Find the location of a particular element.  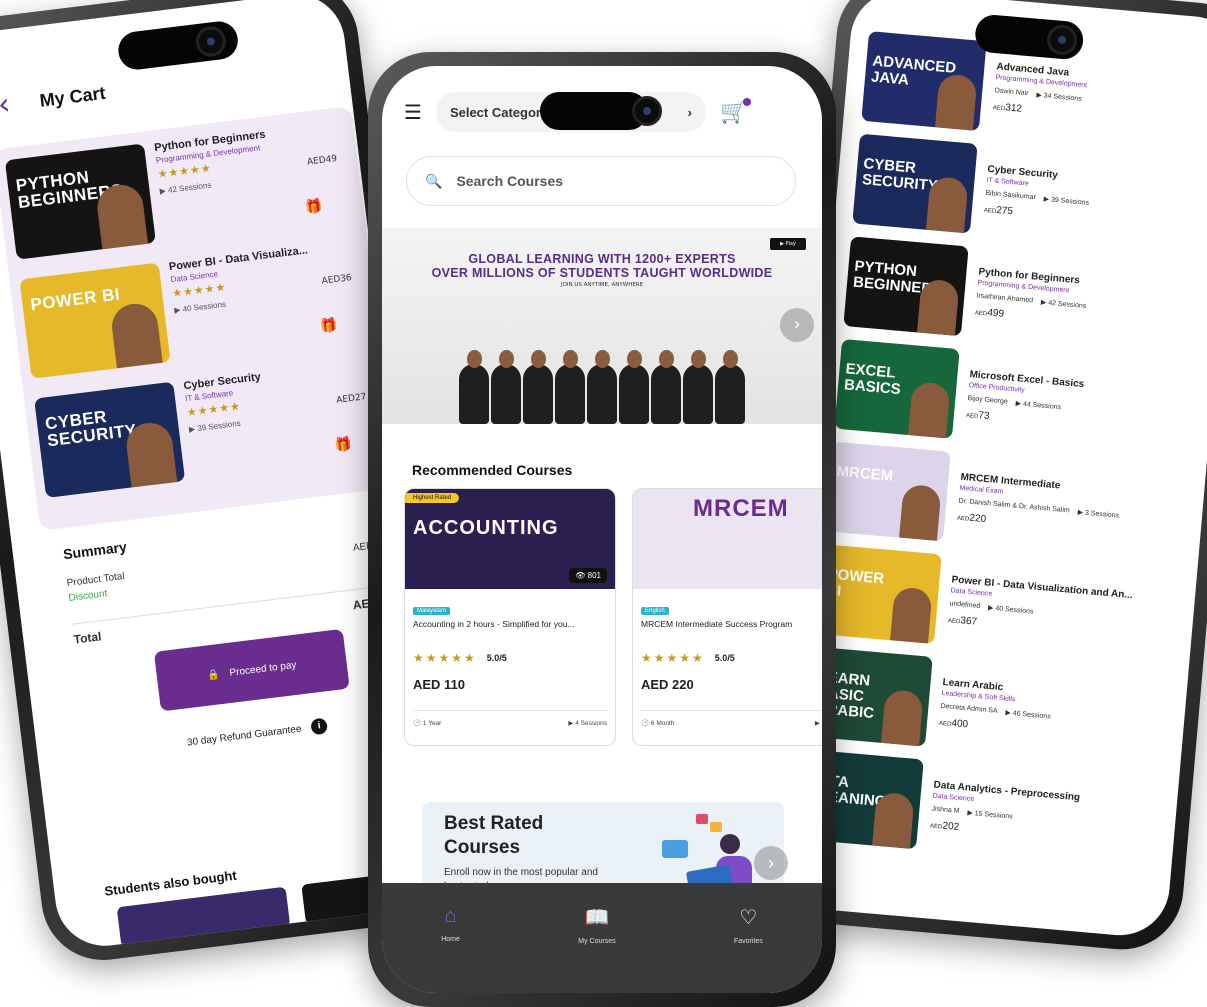

cart-header: ‹ My Cart is located at coordinates (53, 100).